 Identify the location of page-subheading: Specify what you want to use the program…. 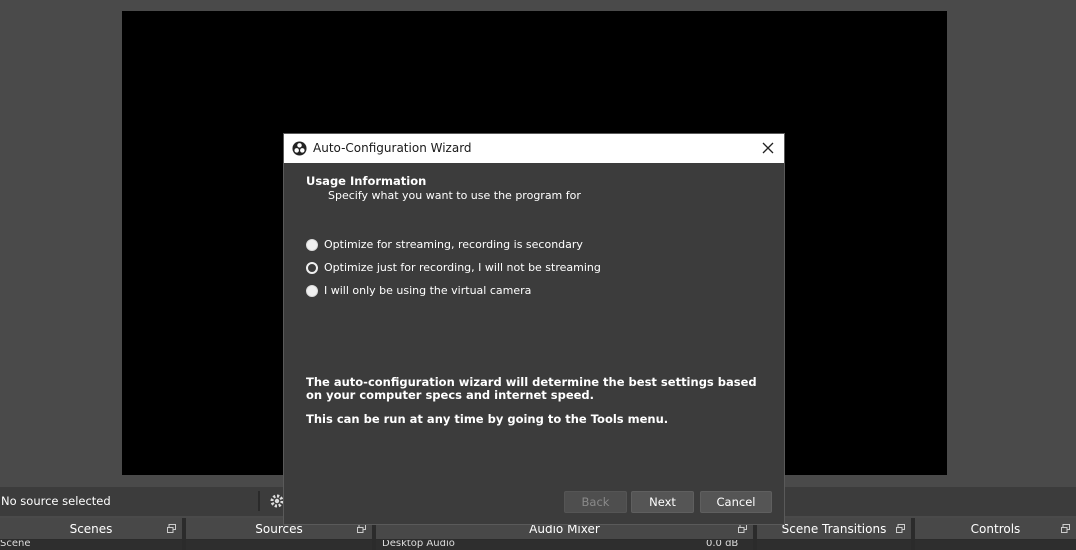
(454, 195).